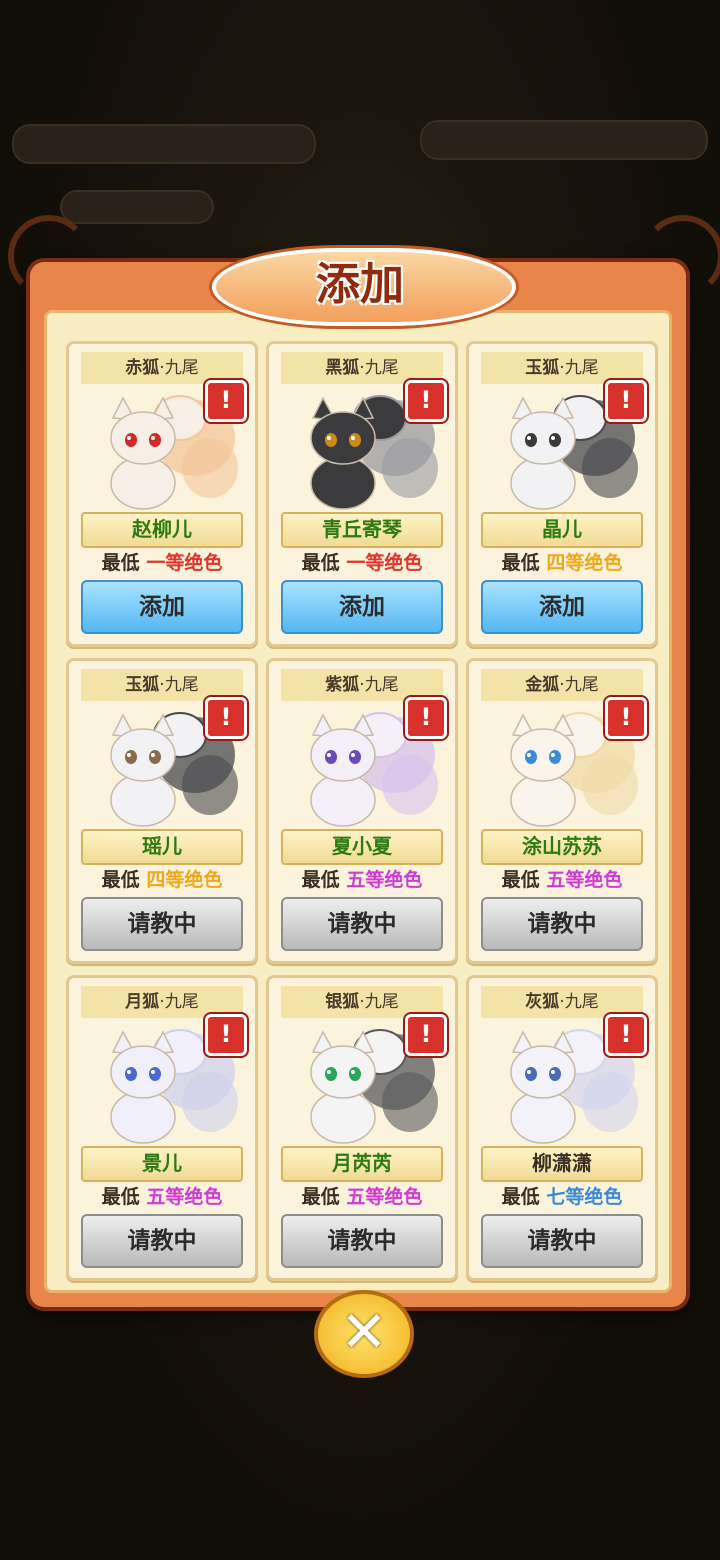 This screenshot has width=720, height=1560. I want to click on fox-type-prefix: 玉狐, so click(542, 368).